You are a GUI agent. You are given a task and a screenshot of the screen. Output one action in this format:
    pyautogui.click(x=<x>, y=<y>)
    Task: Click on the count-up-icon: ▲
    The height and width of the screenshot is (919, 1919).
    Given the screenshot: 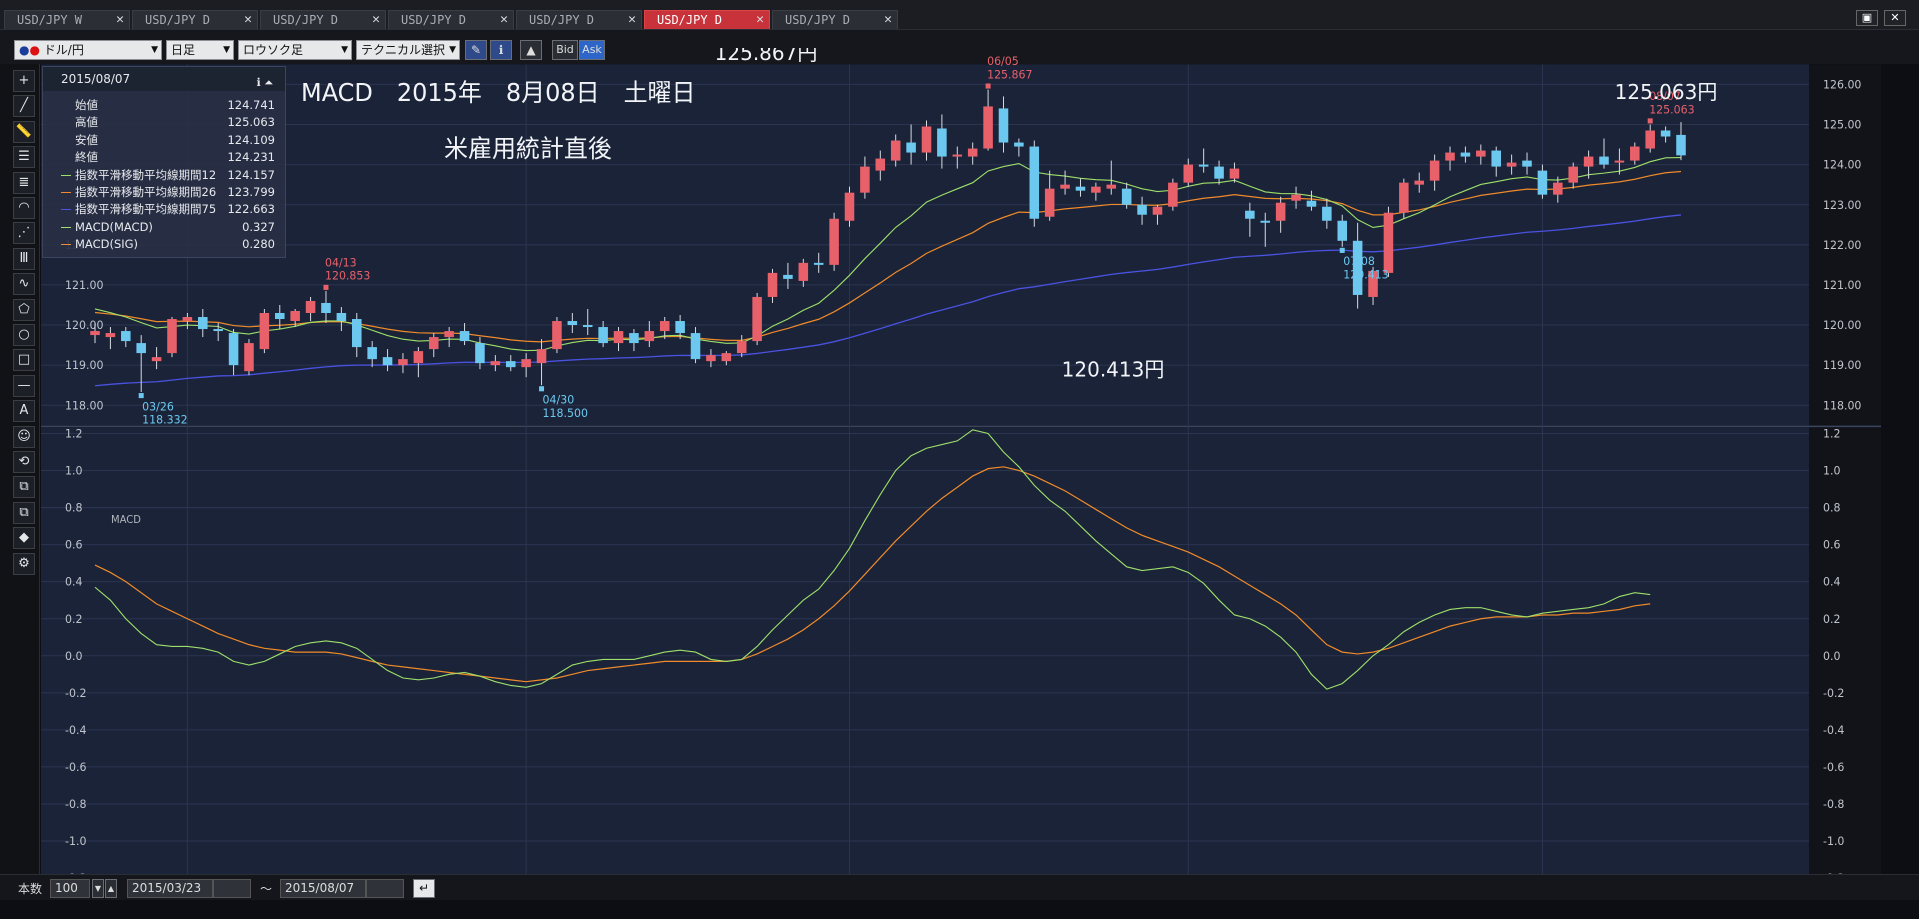 What is the action you would take?
    pyautogui.click(x=111, y=888)
    